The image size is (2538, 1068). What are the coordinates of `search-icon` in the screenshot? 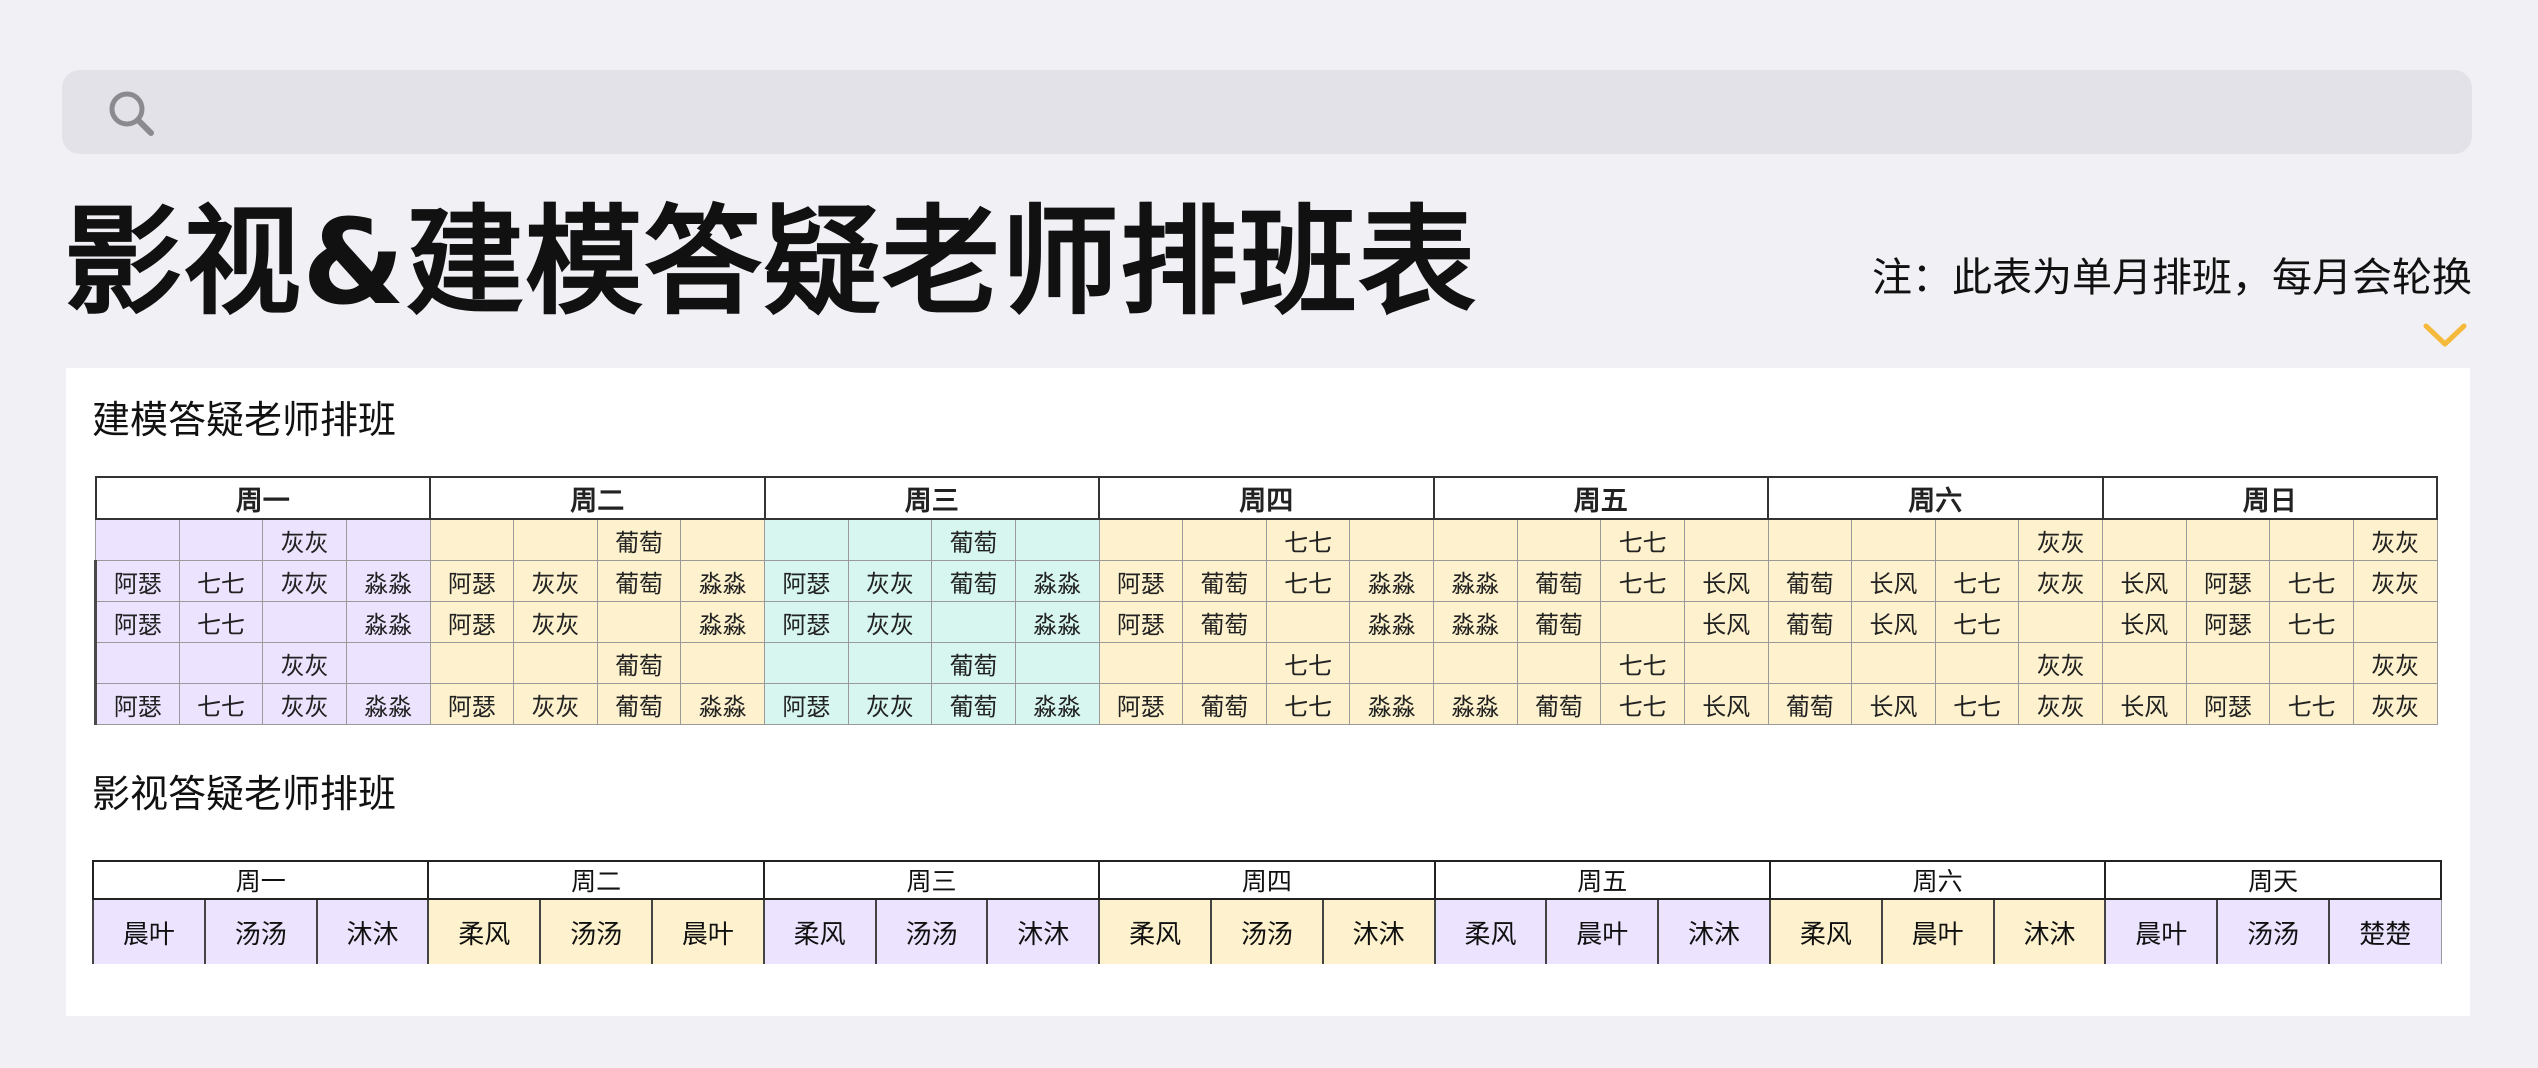 It's located at (131, 113).